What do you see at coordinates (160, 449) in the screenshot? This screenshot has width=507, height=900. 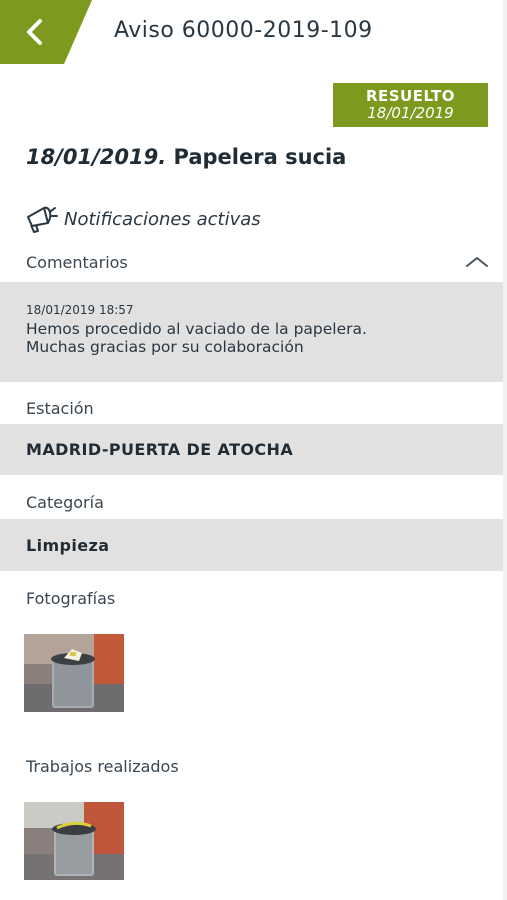 I see `station-value: MADRID-PUERTA DE ATOCHA` at bounding box center [160, 449].